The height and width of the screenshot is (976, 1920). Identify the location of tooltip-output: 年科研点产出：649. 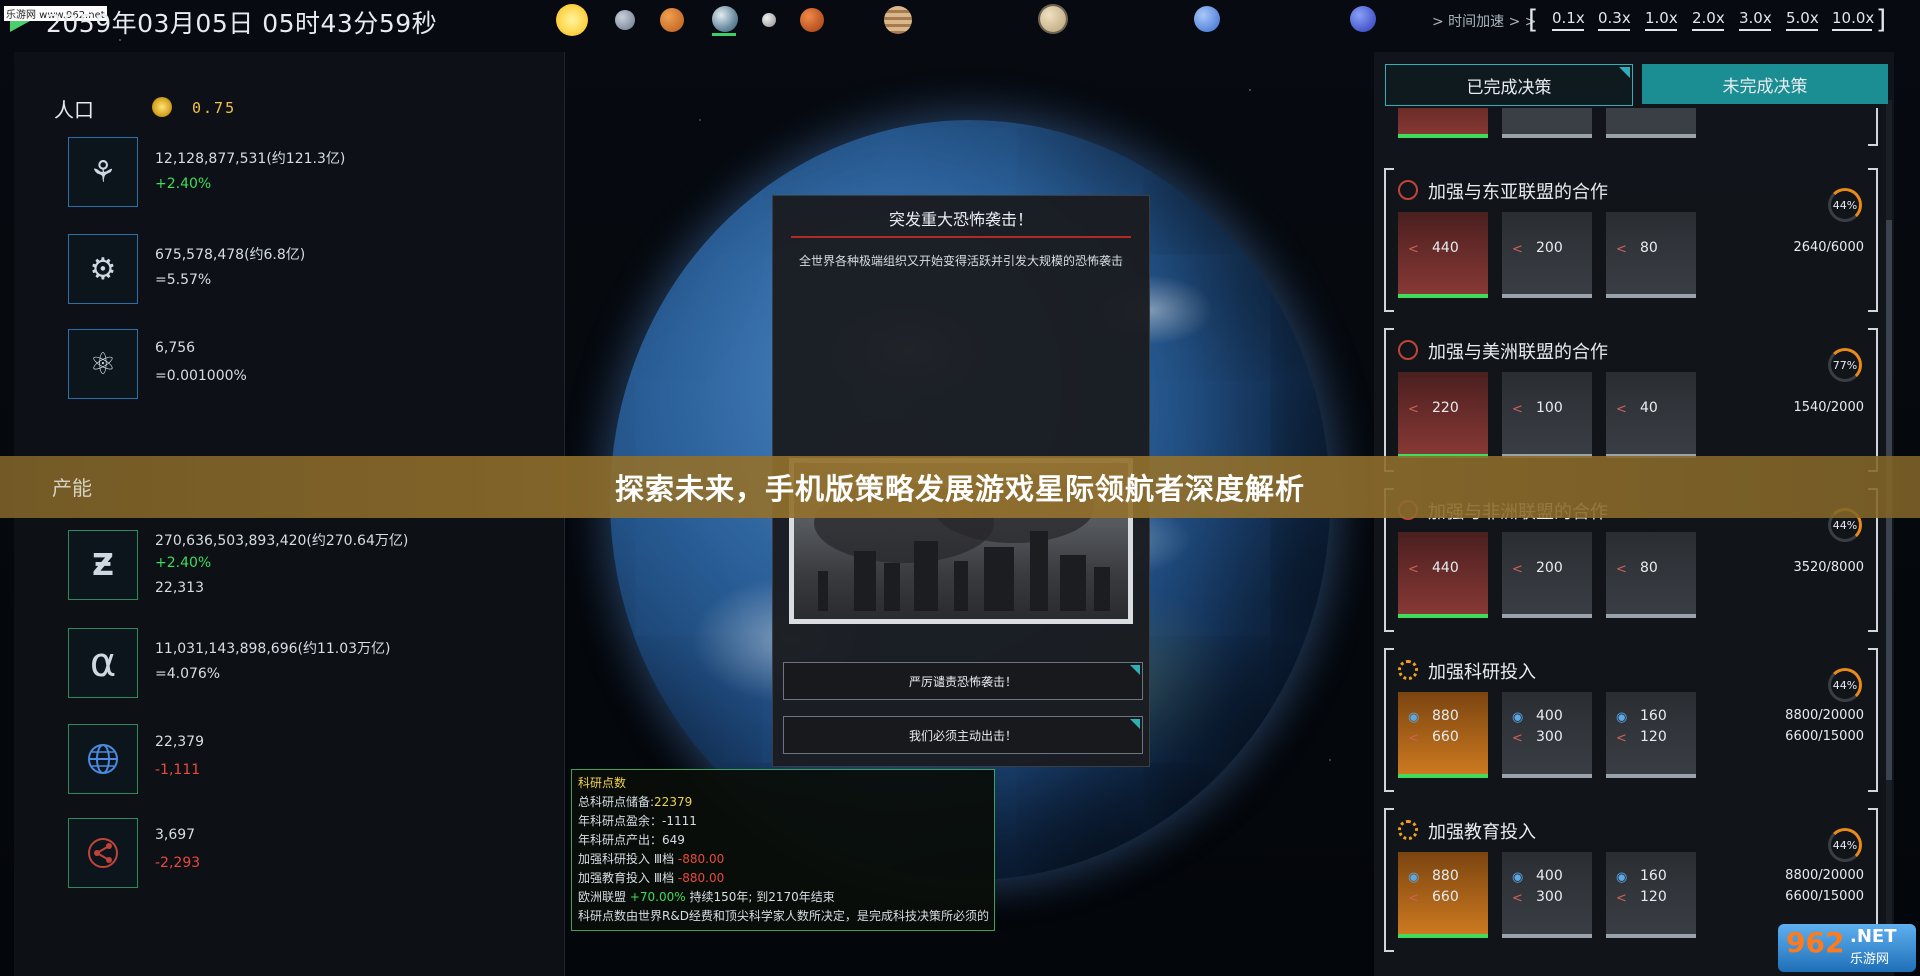
(631, 840).